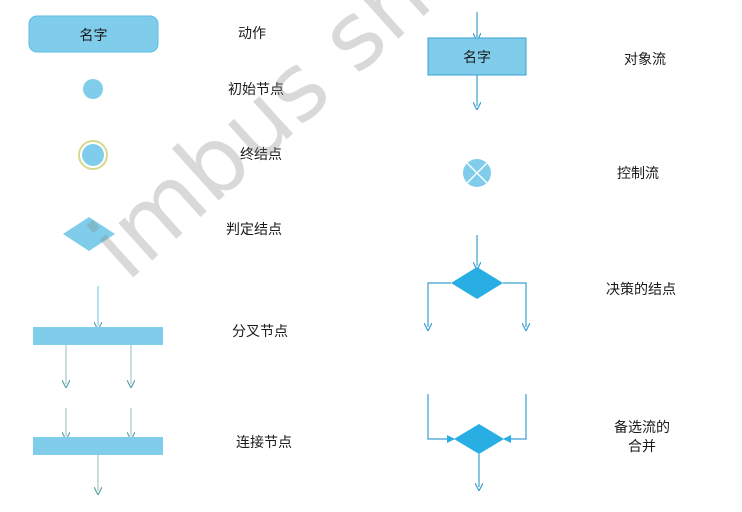 This screenshot has height=512, width=742. What do you see at coordinates (254, 230) in the screenshot?
I see `label-decision-node: 判定结点` at bounding box center [254, 230].